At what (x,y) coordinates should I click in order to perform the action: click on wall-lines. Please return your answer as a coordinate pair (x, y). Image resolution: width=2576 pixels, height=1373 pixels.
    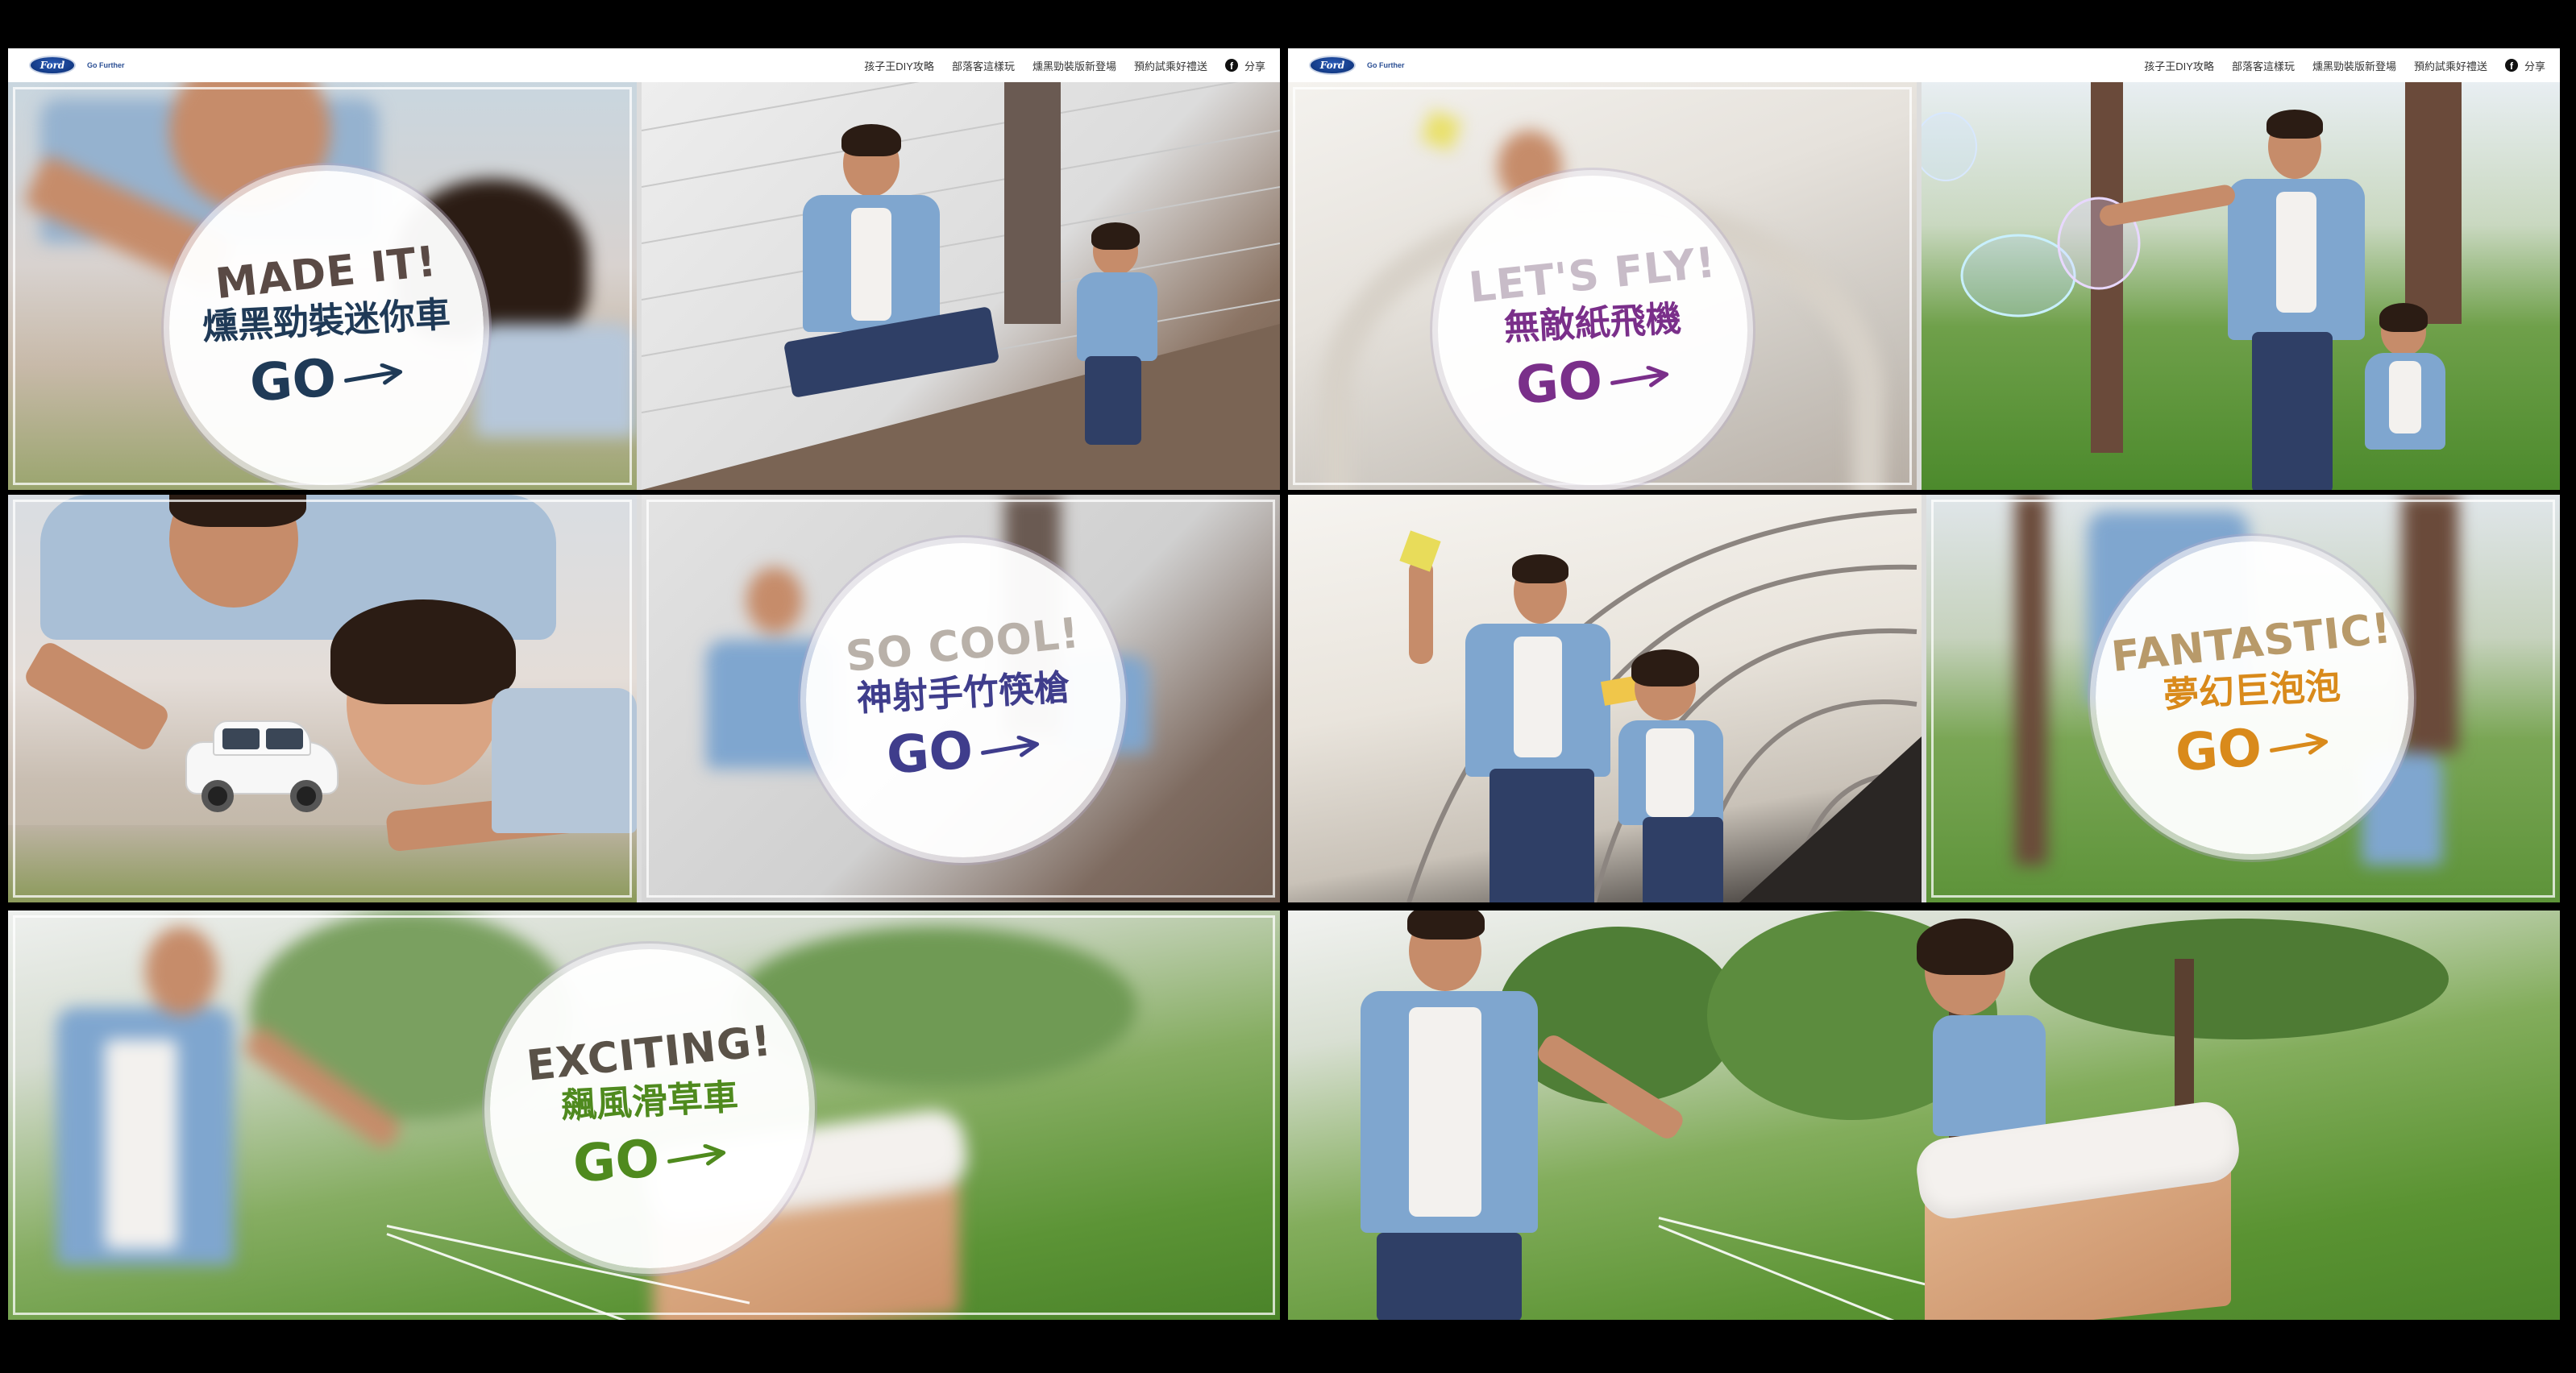
    Looking at the image, I should click on (961, 286).